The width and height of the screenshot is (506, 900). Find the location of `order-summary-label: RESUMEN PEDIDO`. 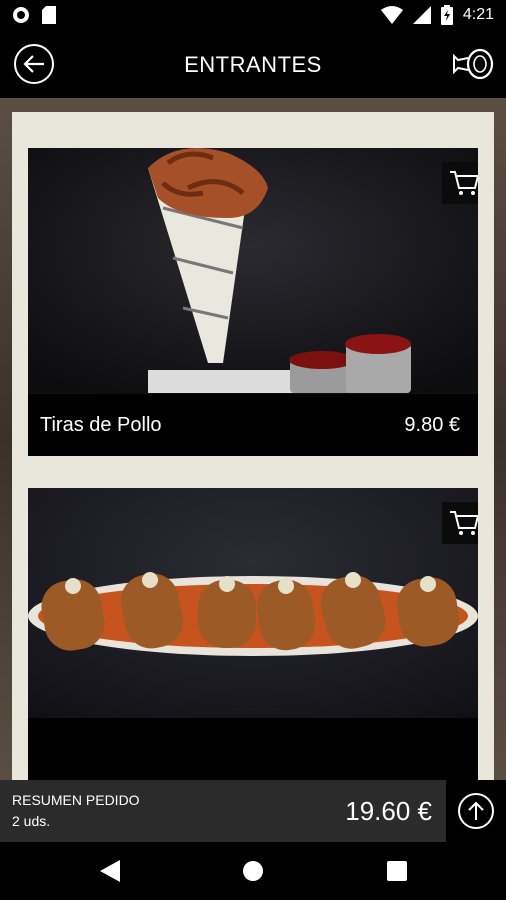

order-summary-label: RESUMEN PEDIDO is located at coordinates (76, 800).